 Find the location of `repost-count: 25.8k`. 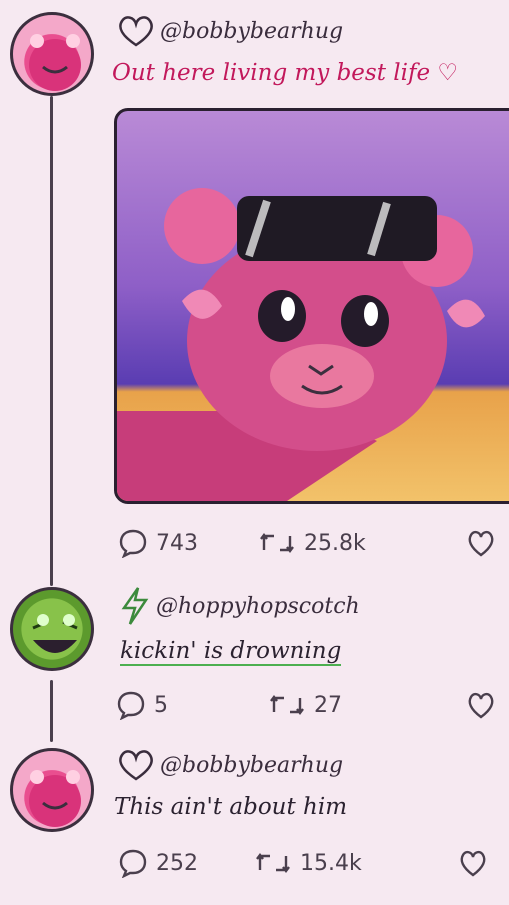

repost-count: 25.8k is located at coordinates (335, 543).